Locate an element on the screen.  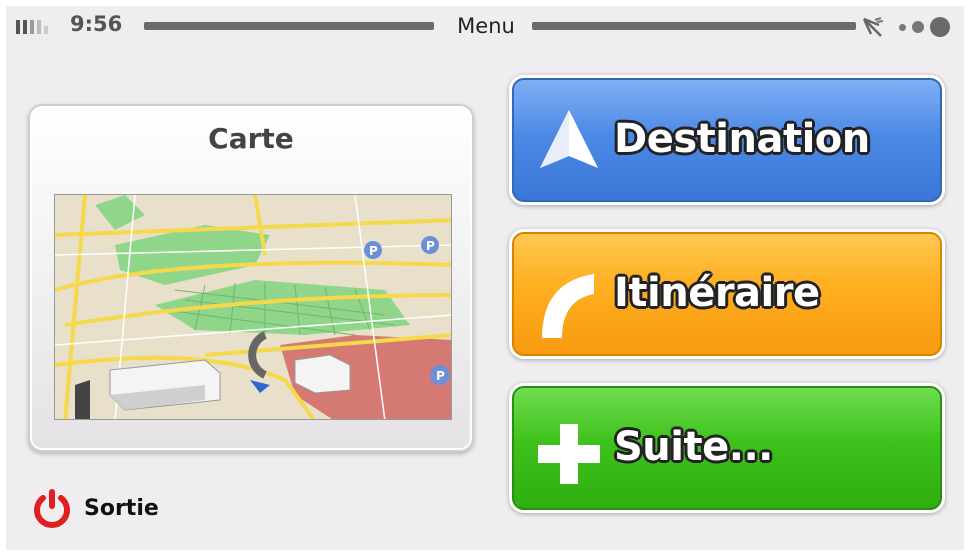
exit-button: Sortie is located at coordinates (105, 510).